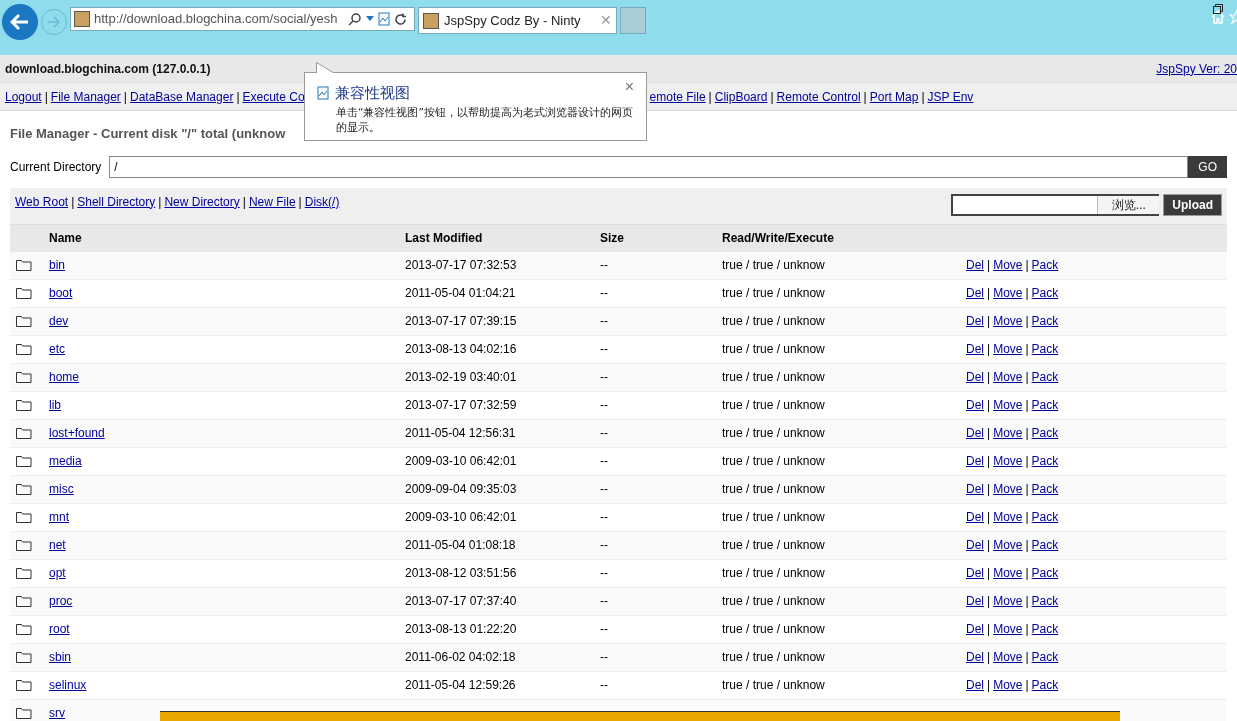 The image size is (1237, 721). I want to click on upload-button: Upload, so click(1192, 204).